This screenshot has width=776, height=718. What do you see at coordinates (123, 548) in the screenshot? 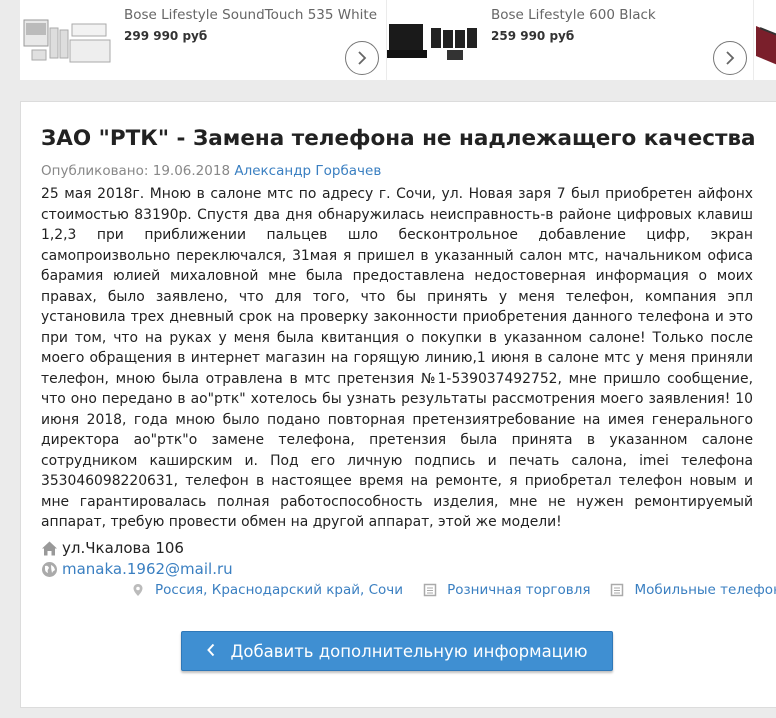
I see `address-text: ул.Чкалова 106` at bounding box center [123, 548].